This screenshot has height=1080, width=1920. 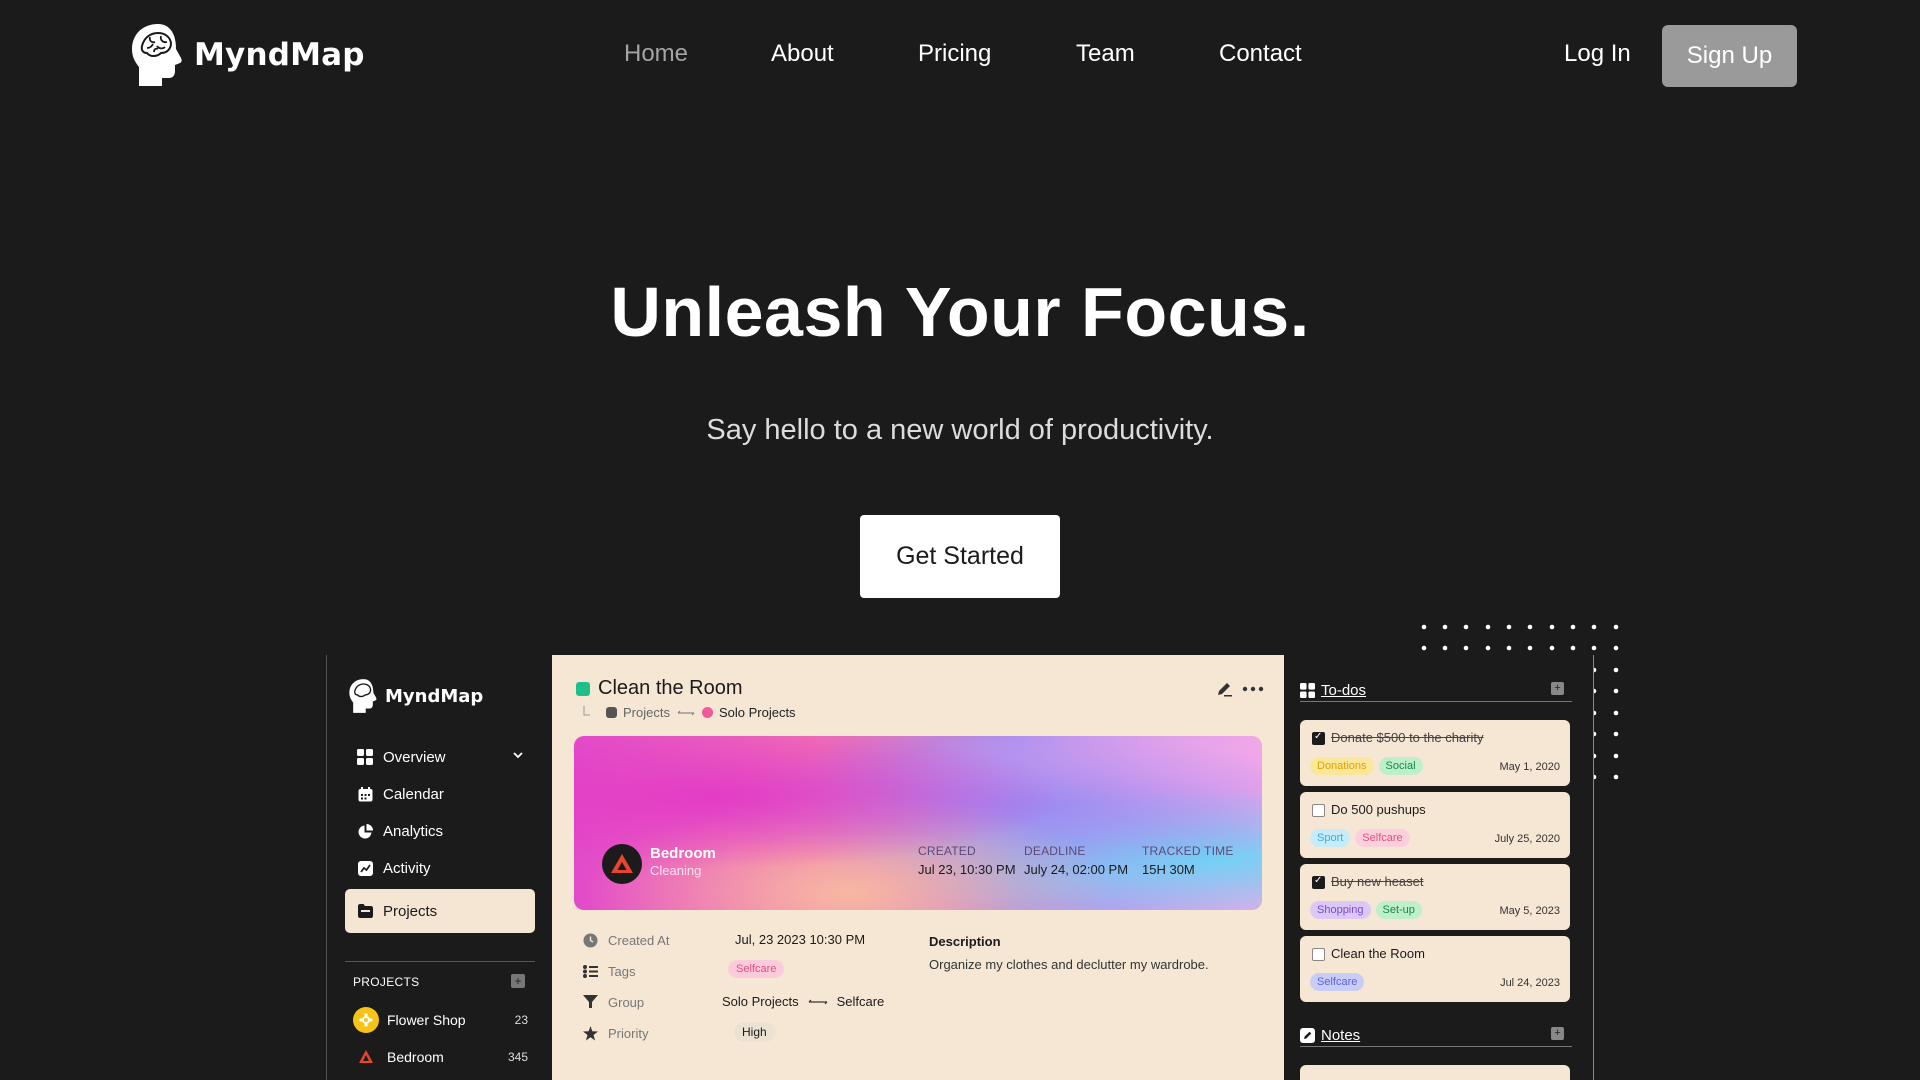 I want to click on priority-value: High, so click(x=754, y=1032).